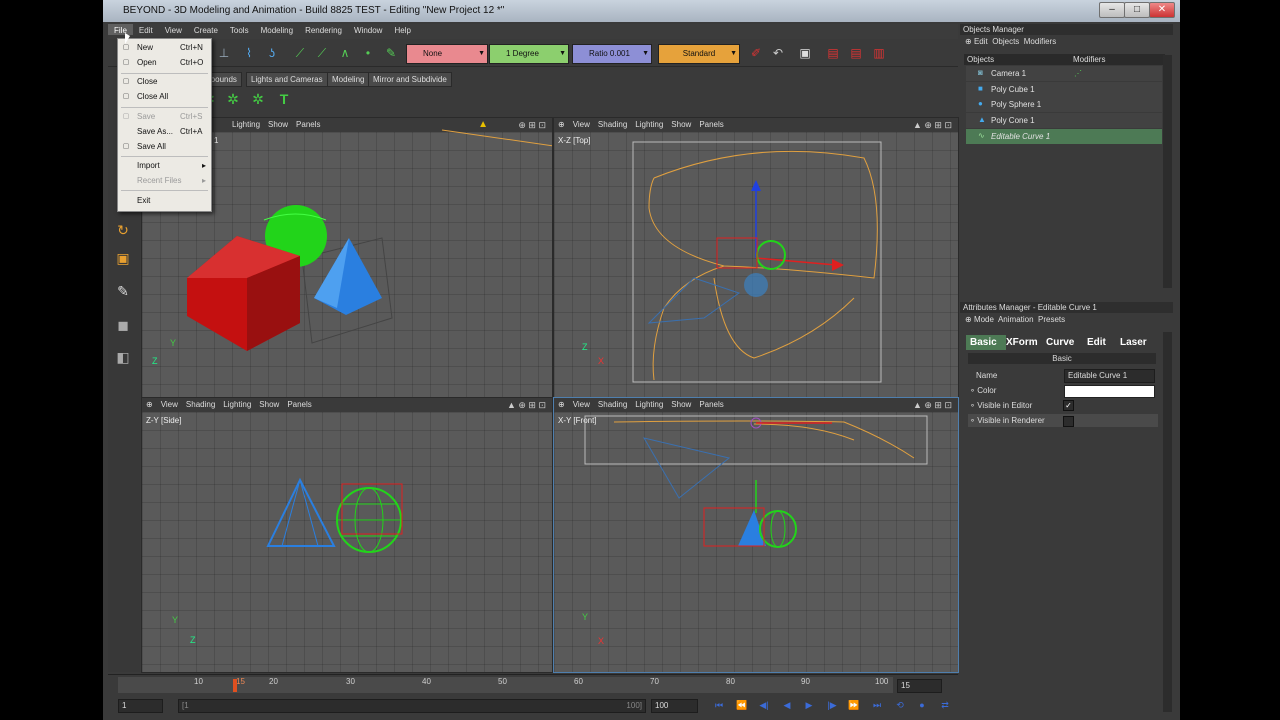  What do you see at coordinates (809, 705) in the screenshot?
I see `play-icon: ▶` at bounding box center [809, 705].